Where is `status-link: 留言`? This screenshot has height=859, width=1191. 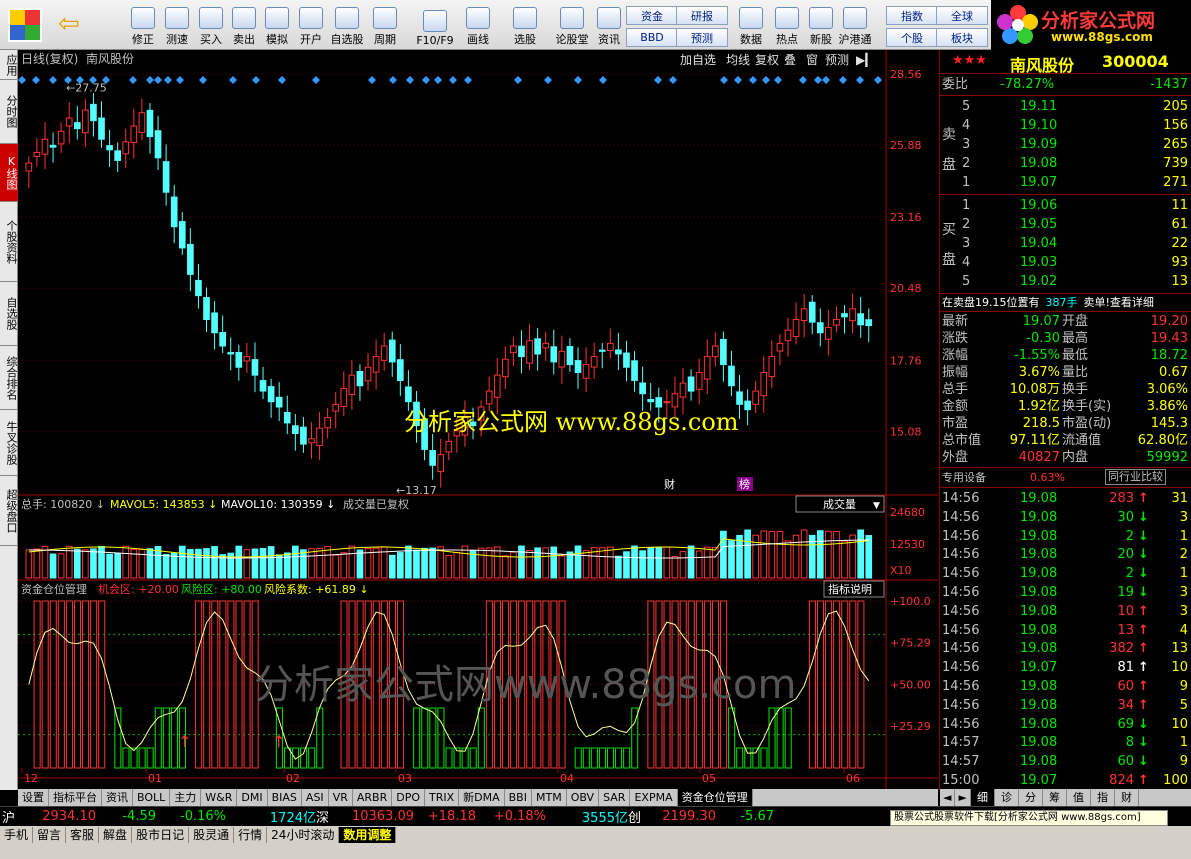 status-link: 留言 is located at coordinates (50, 835).